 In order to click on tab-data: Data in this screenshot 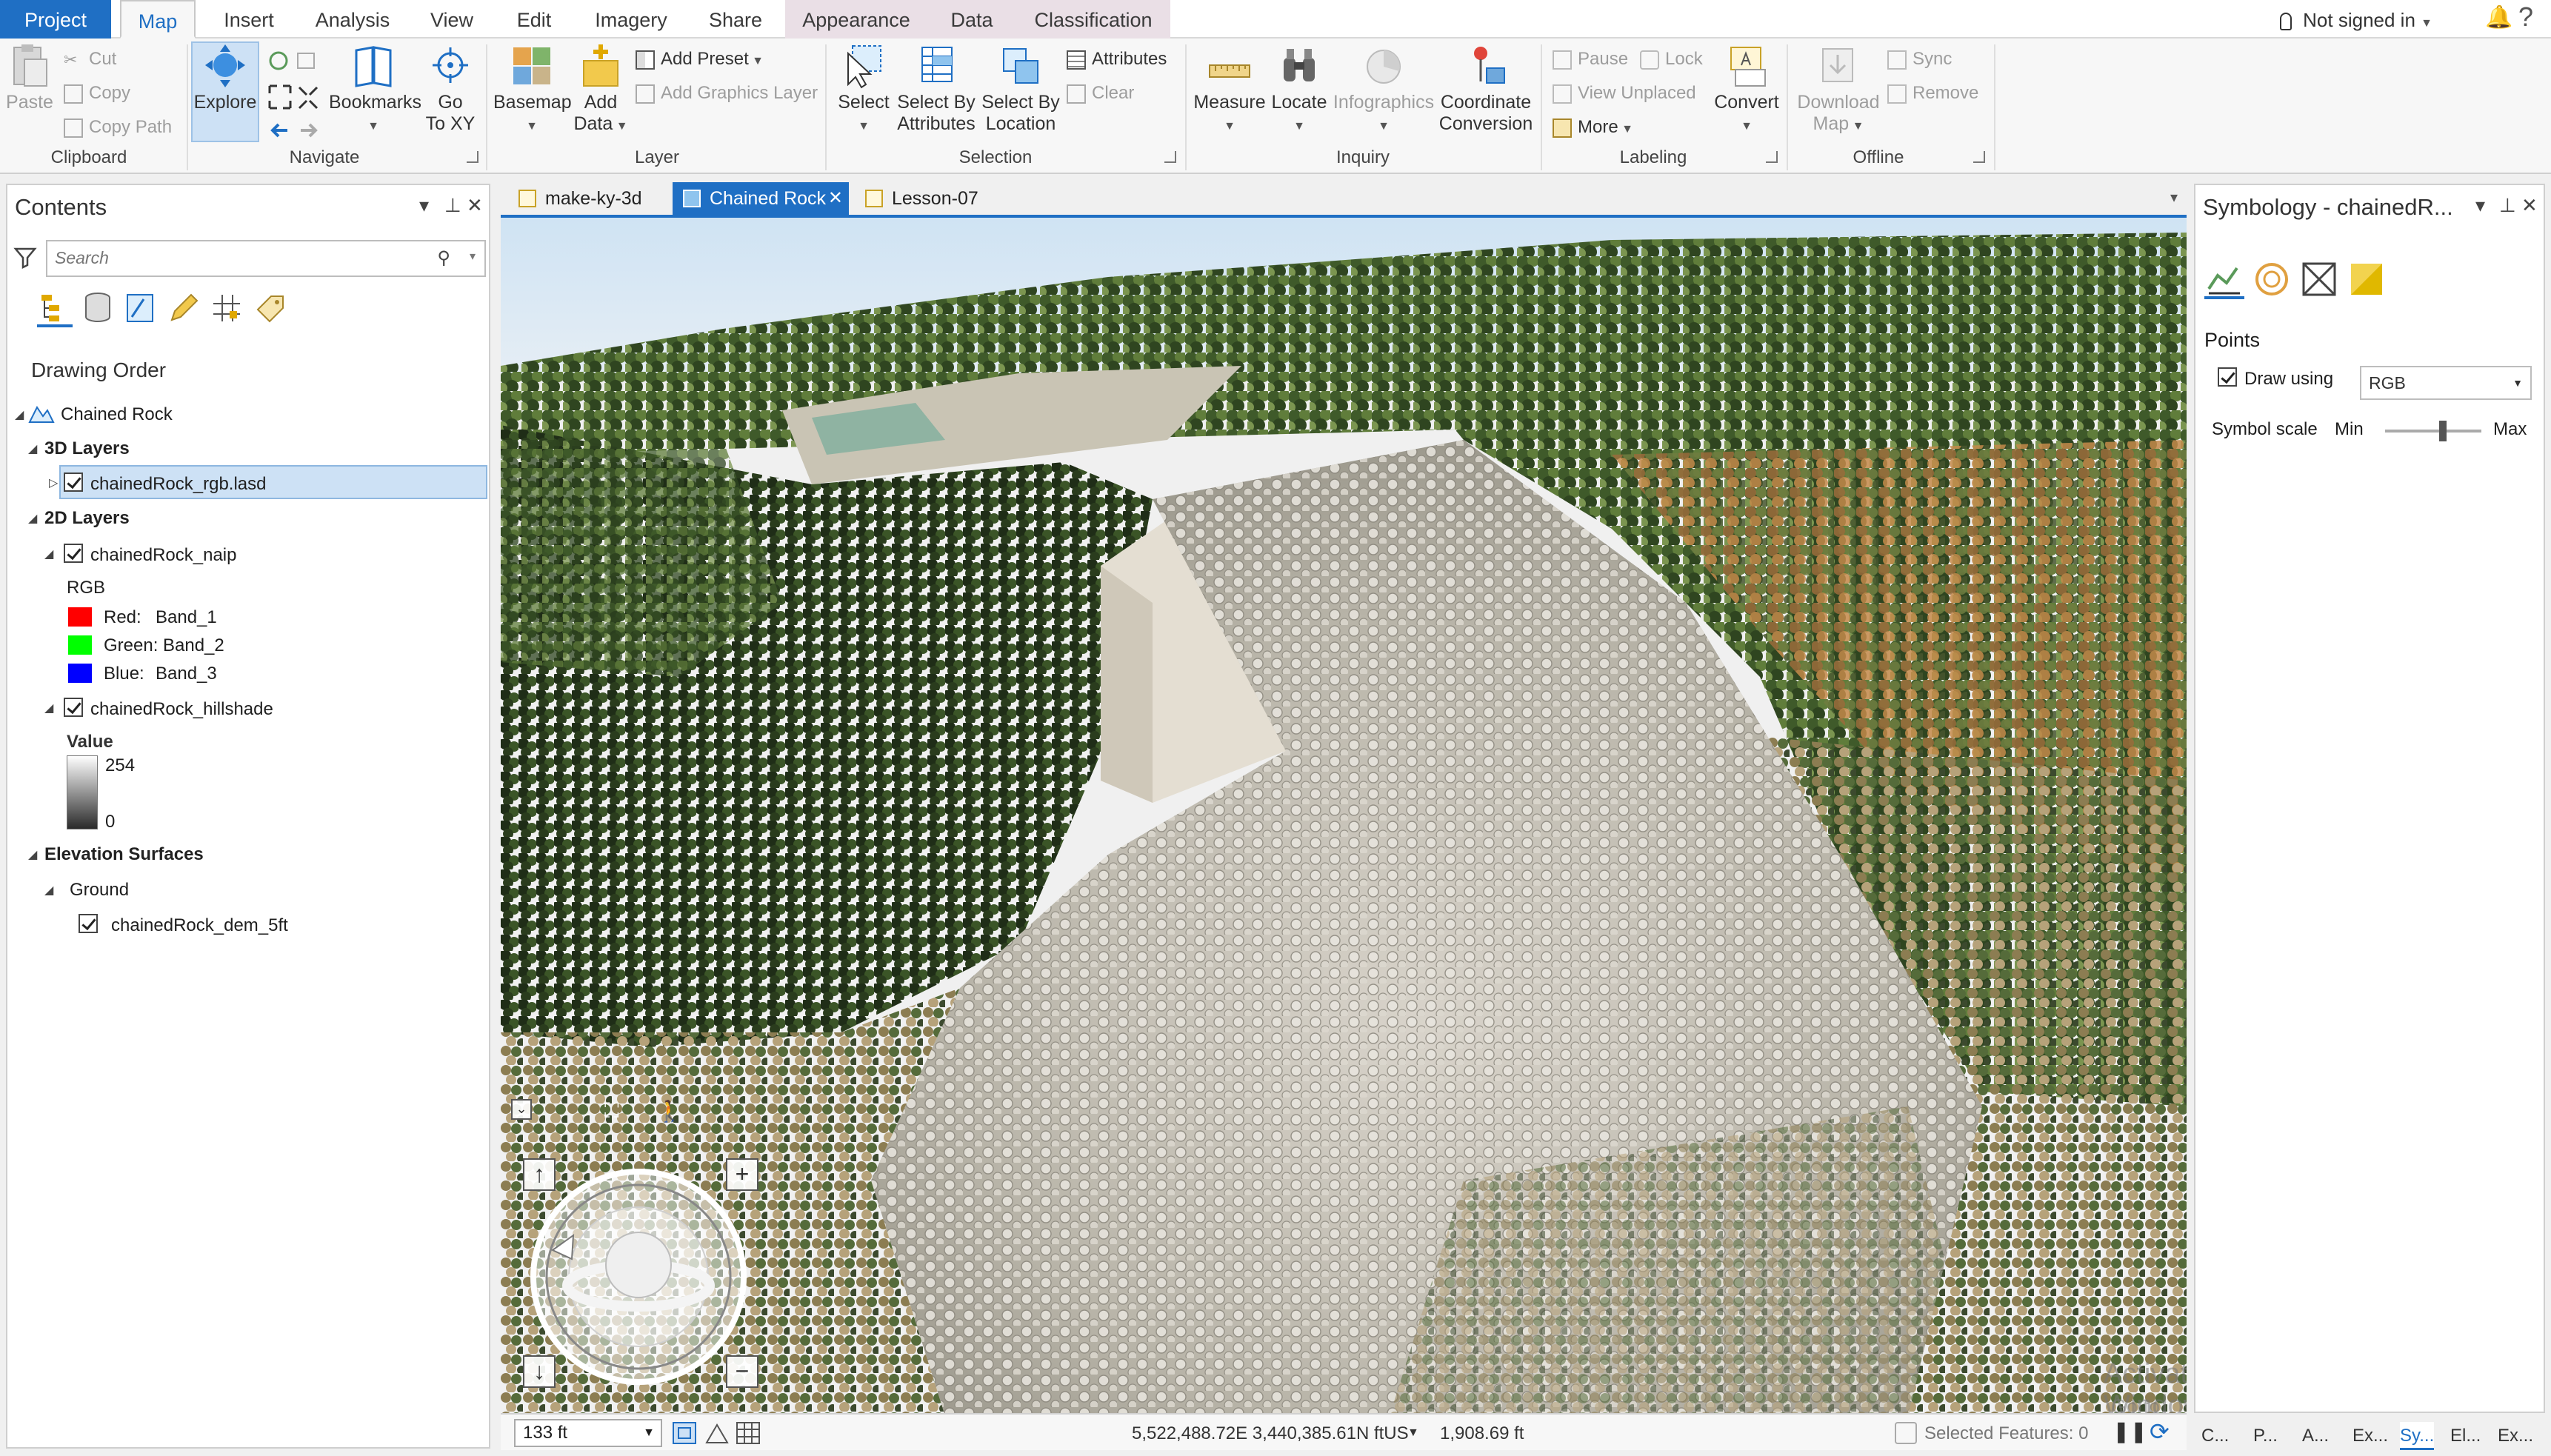, I will do `click(972, 19)`.